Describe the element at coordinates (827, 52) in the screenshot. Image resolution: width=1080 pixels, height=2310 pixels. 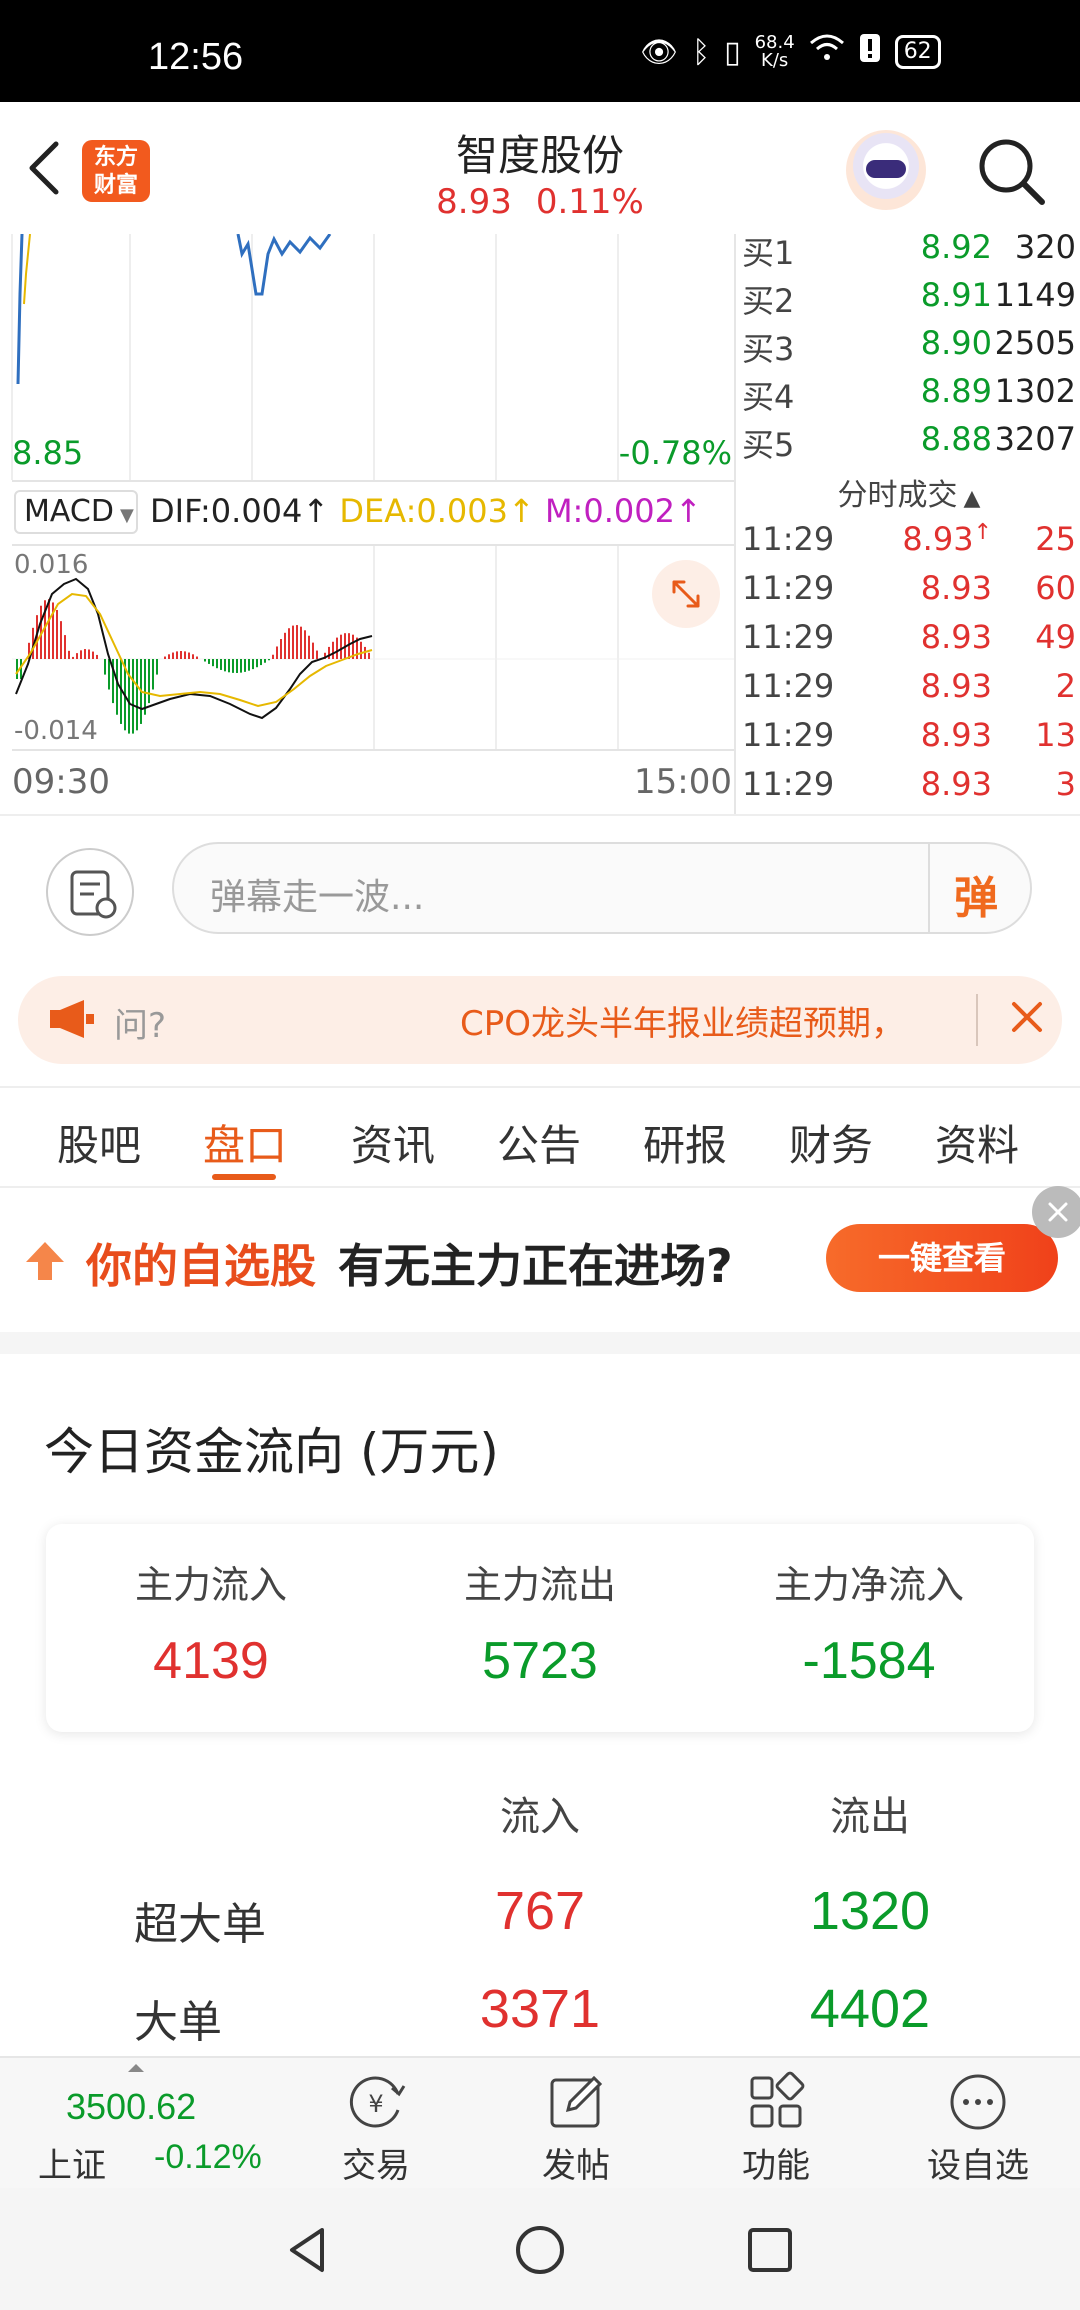
I see `wifi-icon` at that location.